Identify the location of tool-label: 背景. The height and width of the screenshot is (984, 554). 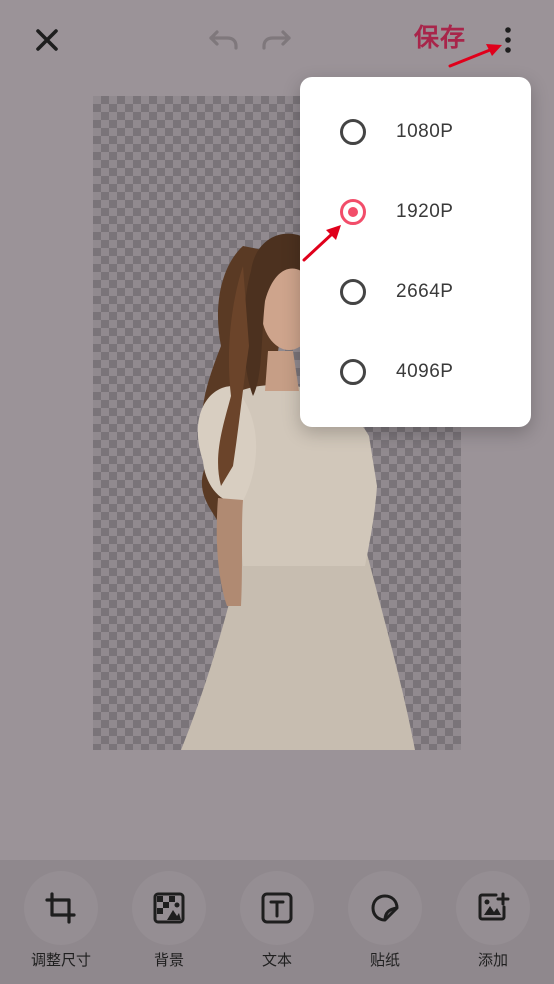
(168, 960).